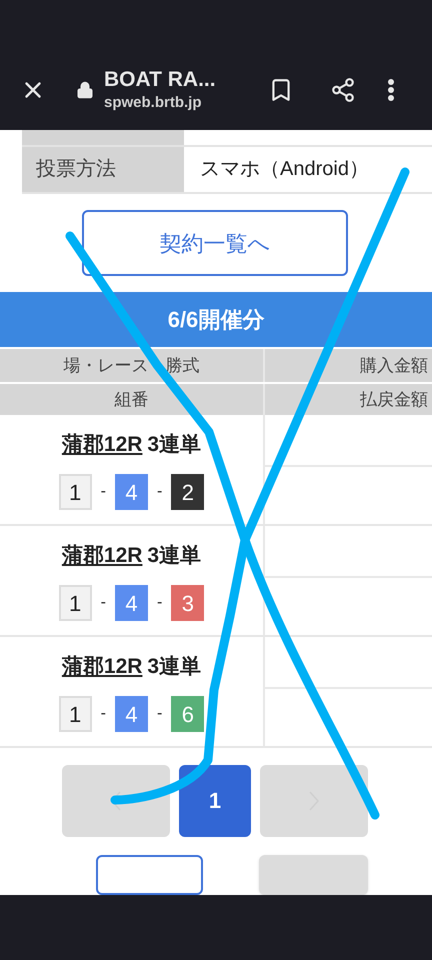  Describe the element at coordinates (132, 399) in the screenshot. I see `column-header: 組番` at that location.